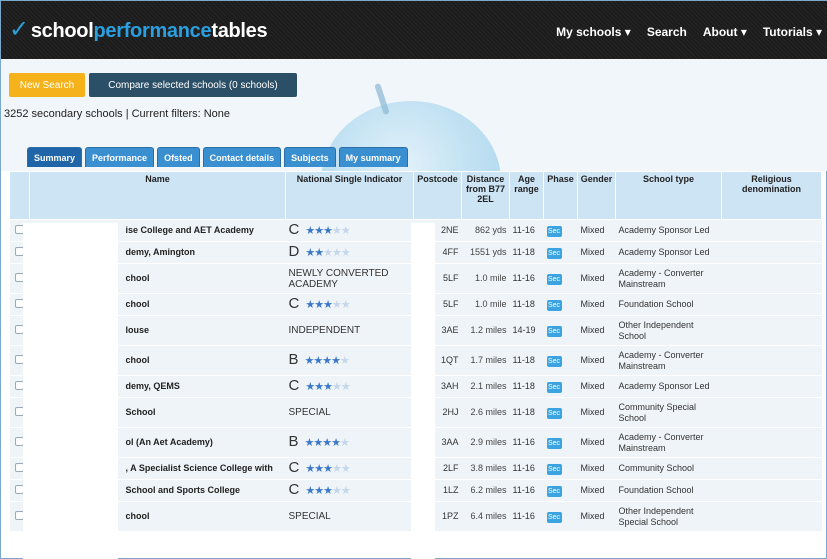 The image size is (827, 559). Describe the element at coordinates (725, 32) in the screenshot. I see `nav-about: About ▾` at that location.